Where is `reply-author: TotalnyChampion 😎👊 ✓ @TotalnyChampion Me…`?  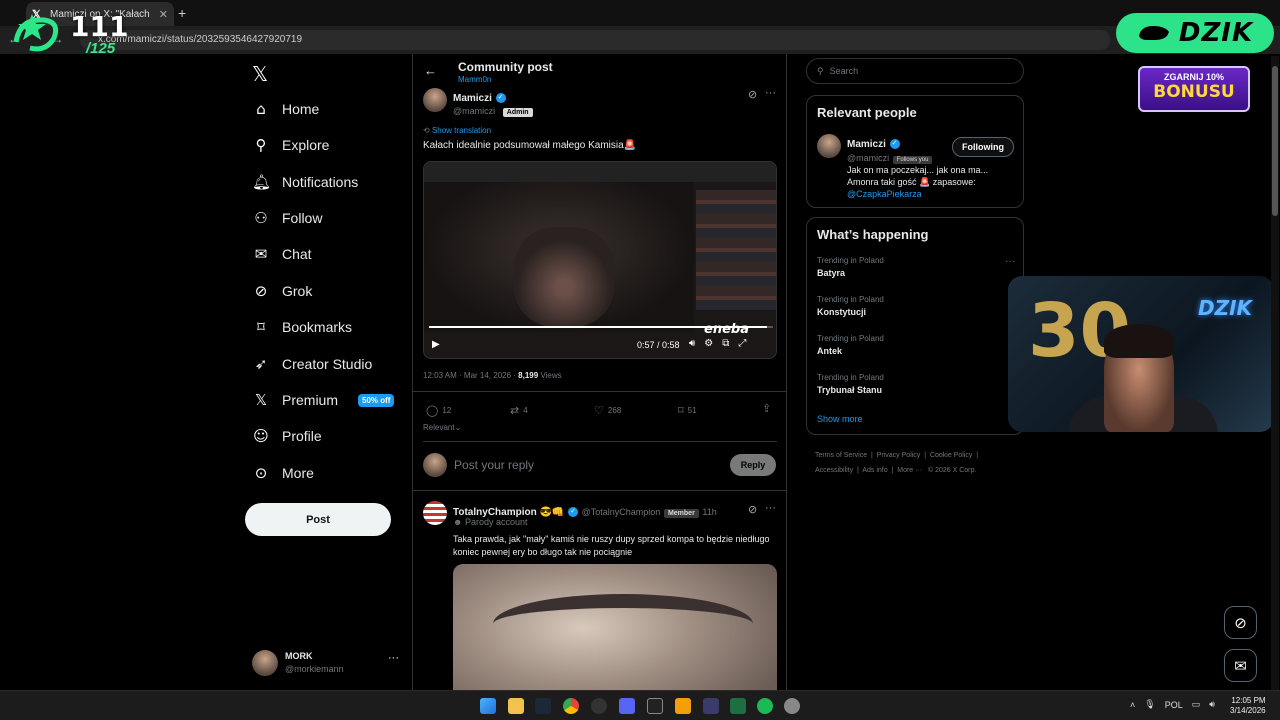 reply-author: TotalnyChampion 😎👊 ✓ @TotalnyChampion Me… is located at coordinates (585, 510).